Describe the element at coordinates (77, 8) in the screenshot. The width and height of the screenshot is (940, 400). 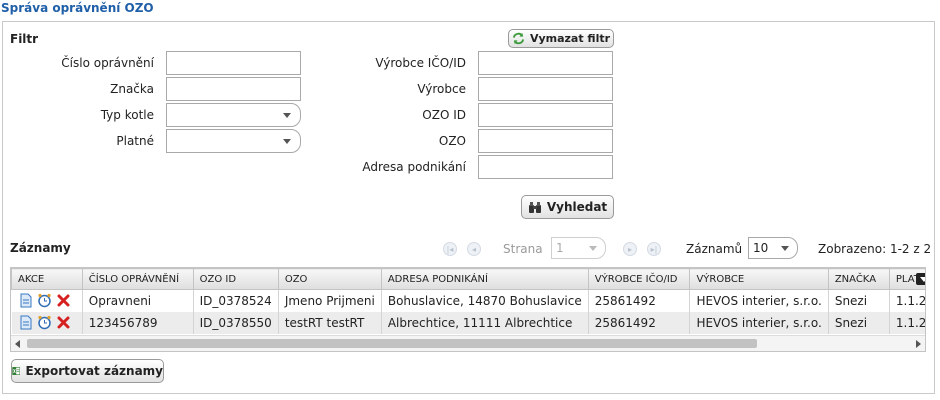
I see `page-title: Správa oprávnění OZO` at that location.